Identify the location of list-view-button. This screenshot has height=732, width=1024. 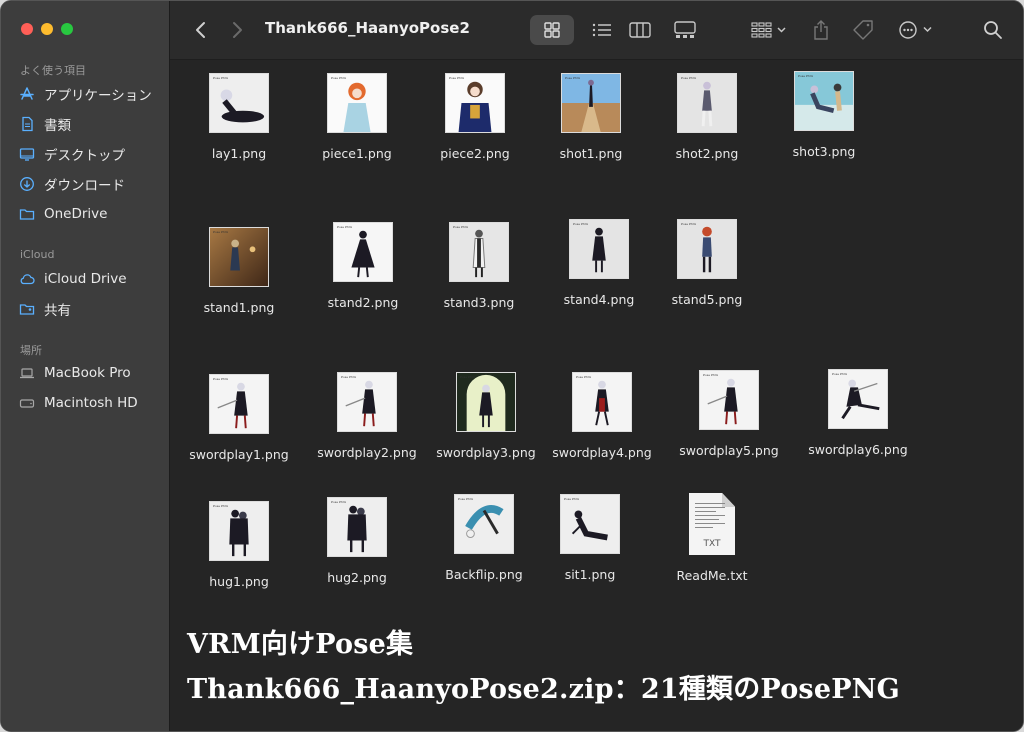
(602, 30).